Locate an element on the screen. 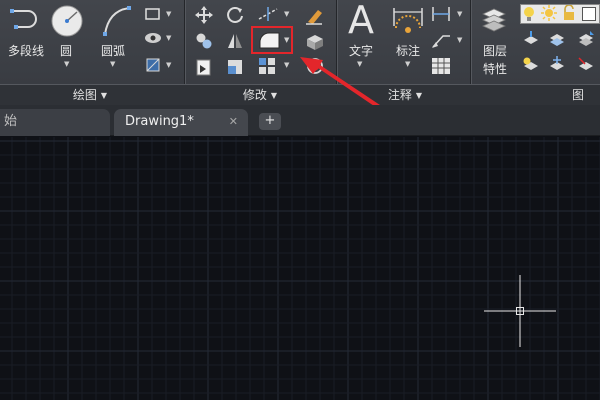 The image size is (600, 400). modify-panel-title-text: 修改 is located at coordinates (254, 95).